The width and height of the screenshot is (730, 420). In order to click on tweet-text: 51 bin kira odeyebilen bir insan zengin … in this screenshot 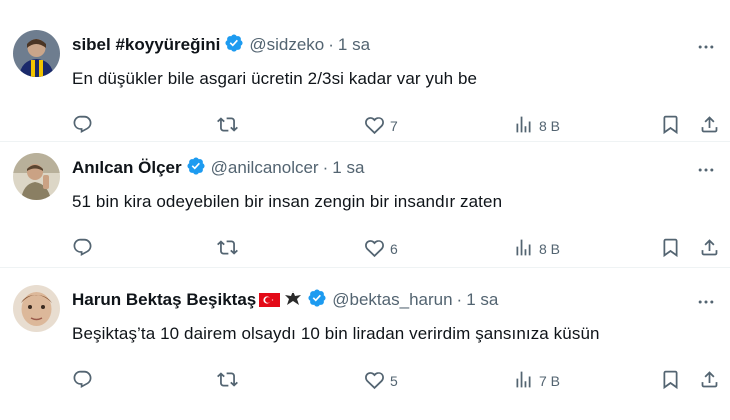, I will do `click(287, 201)`.